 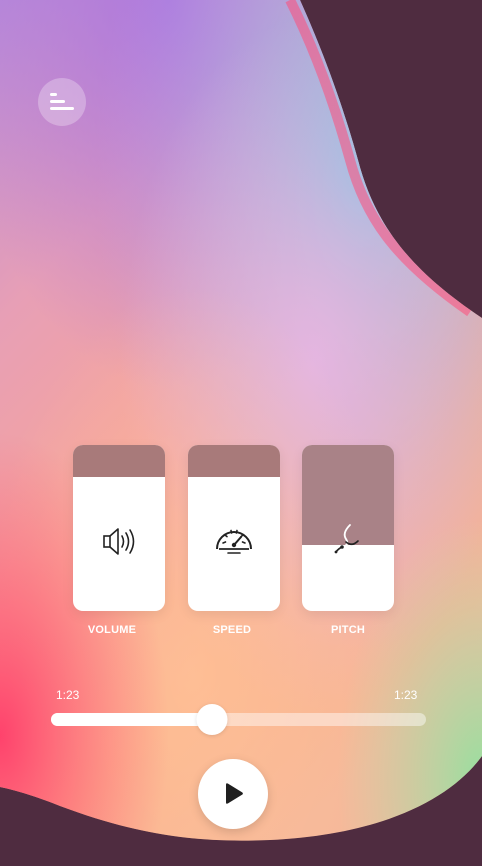 What do you see at coordinates (234, 541) in the screenshot?
I see `speedometer-icon` at bounding box center [234, 541].